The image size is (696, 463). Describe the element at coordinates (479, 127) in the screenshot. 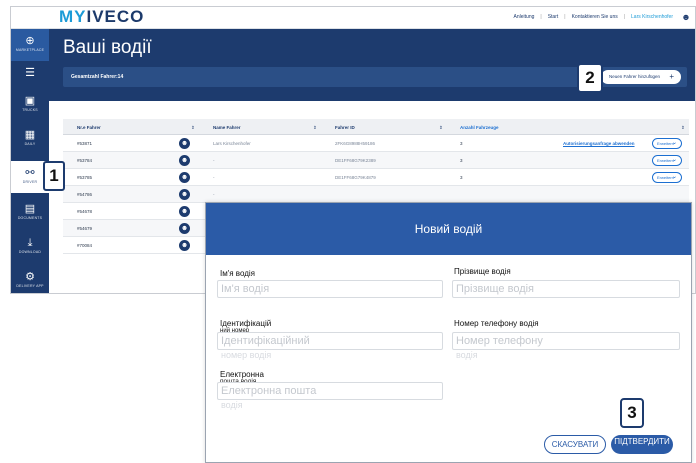

I see `column-header-vehicles: Anzahl Fahrzeuge` at that location.